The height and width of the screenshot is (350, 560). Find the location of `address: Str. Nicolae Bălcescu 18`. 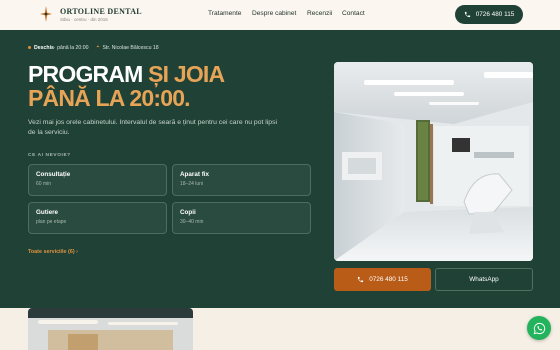

address: Str. Nicolae Bălcescu 18 is located at coordinates (130, 48).